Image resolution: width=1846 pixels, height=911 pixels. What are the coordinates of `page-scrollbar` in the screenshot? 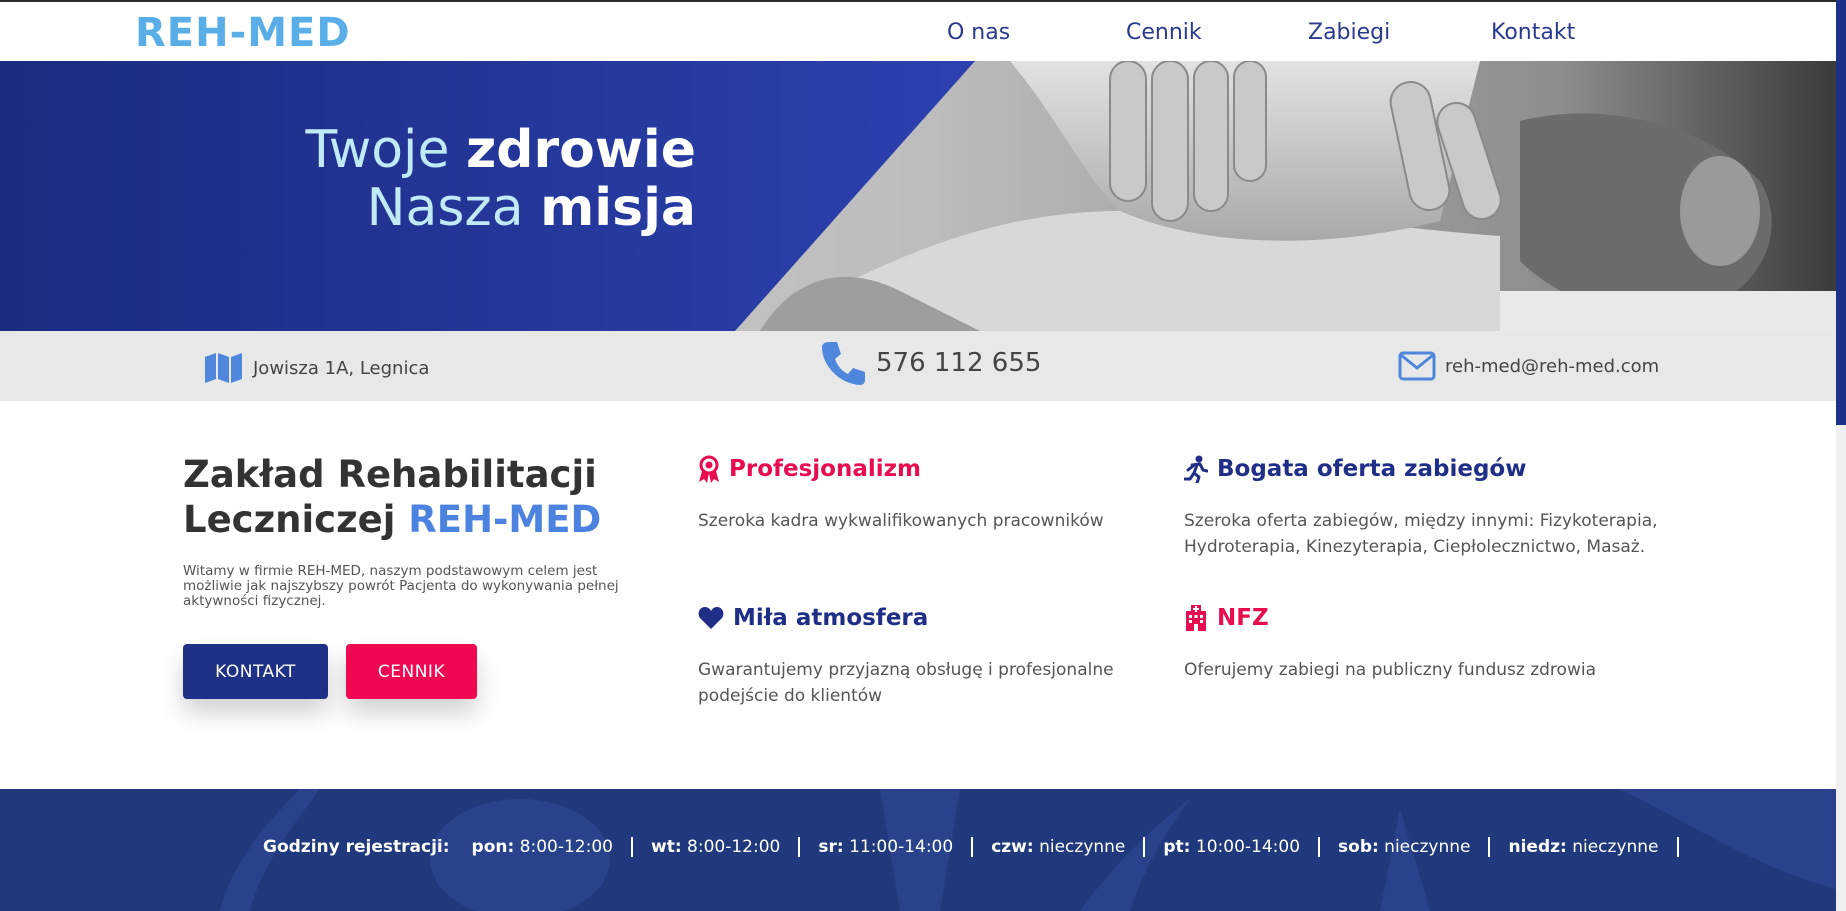 It's located at (1841, 455).